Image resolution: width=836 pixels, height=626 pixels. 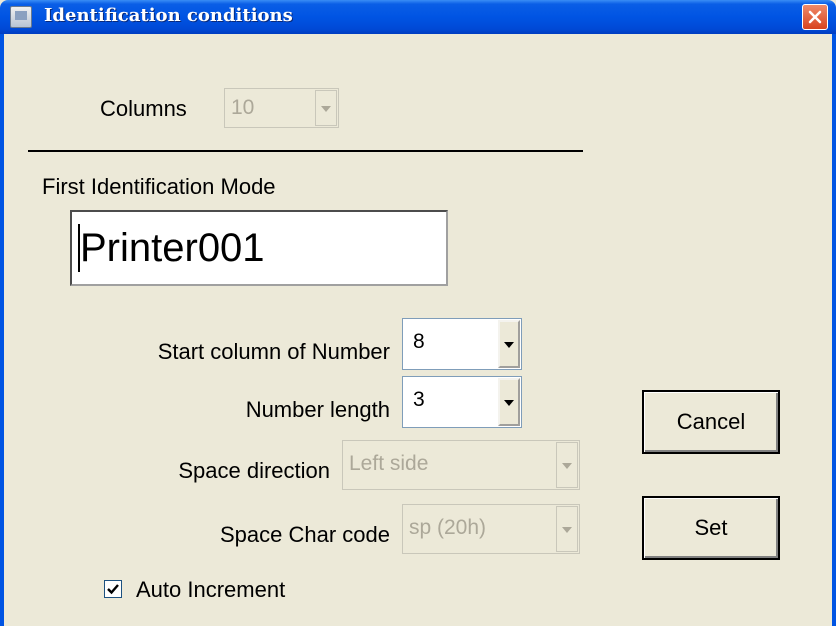 I want to click on first-mode-input: Printer001, so click(x=259, y=248).